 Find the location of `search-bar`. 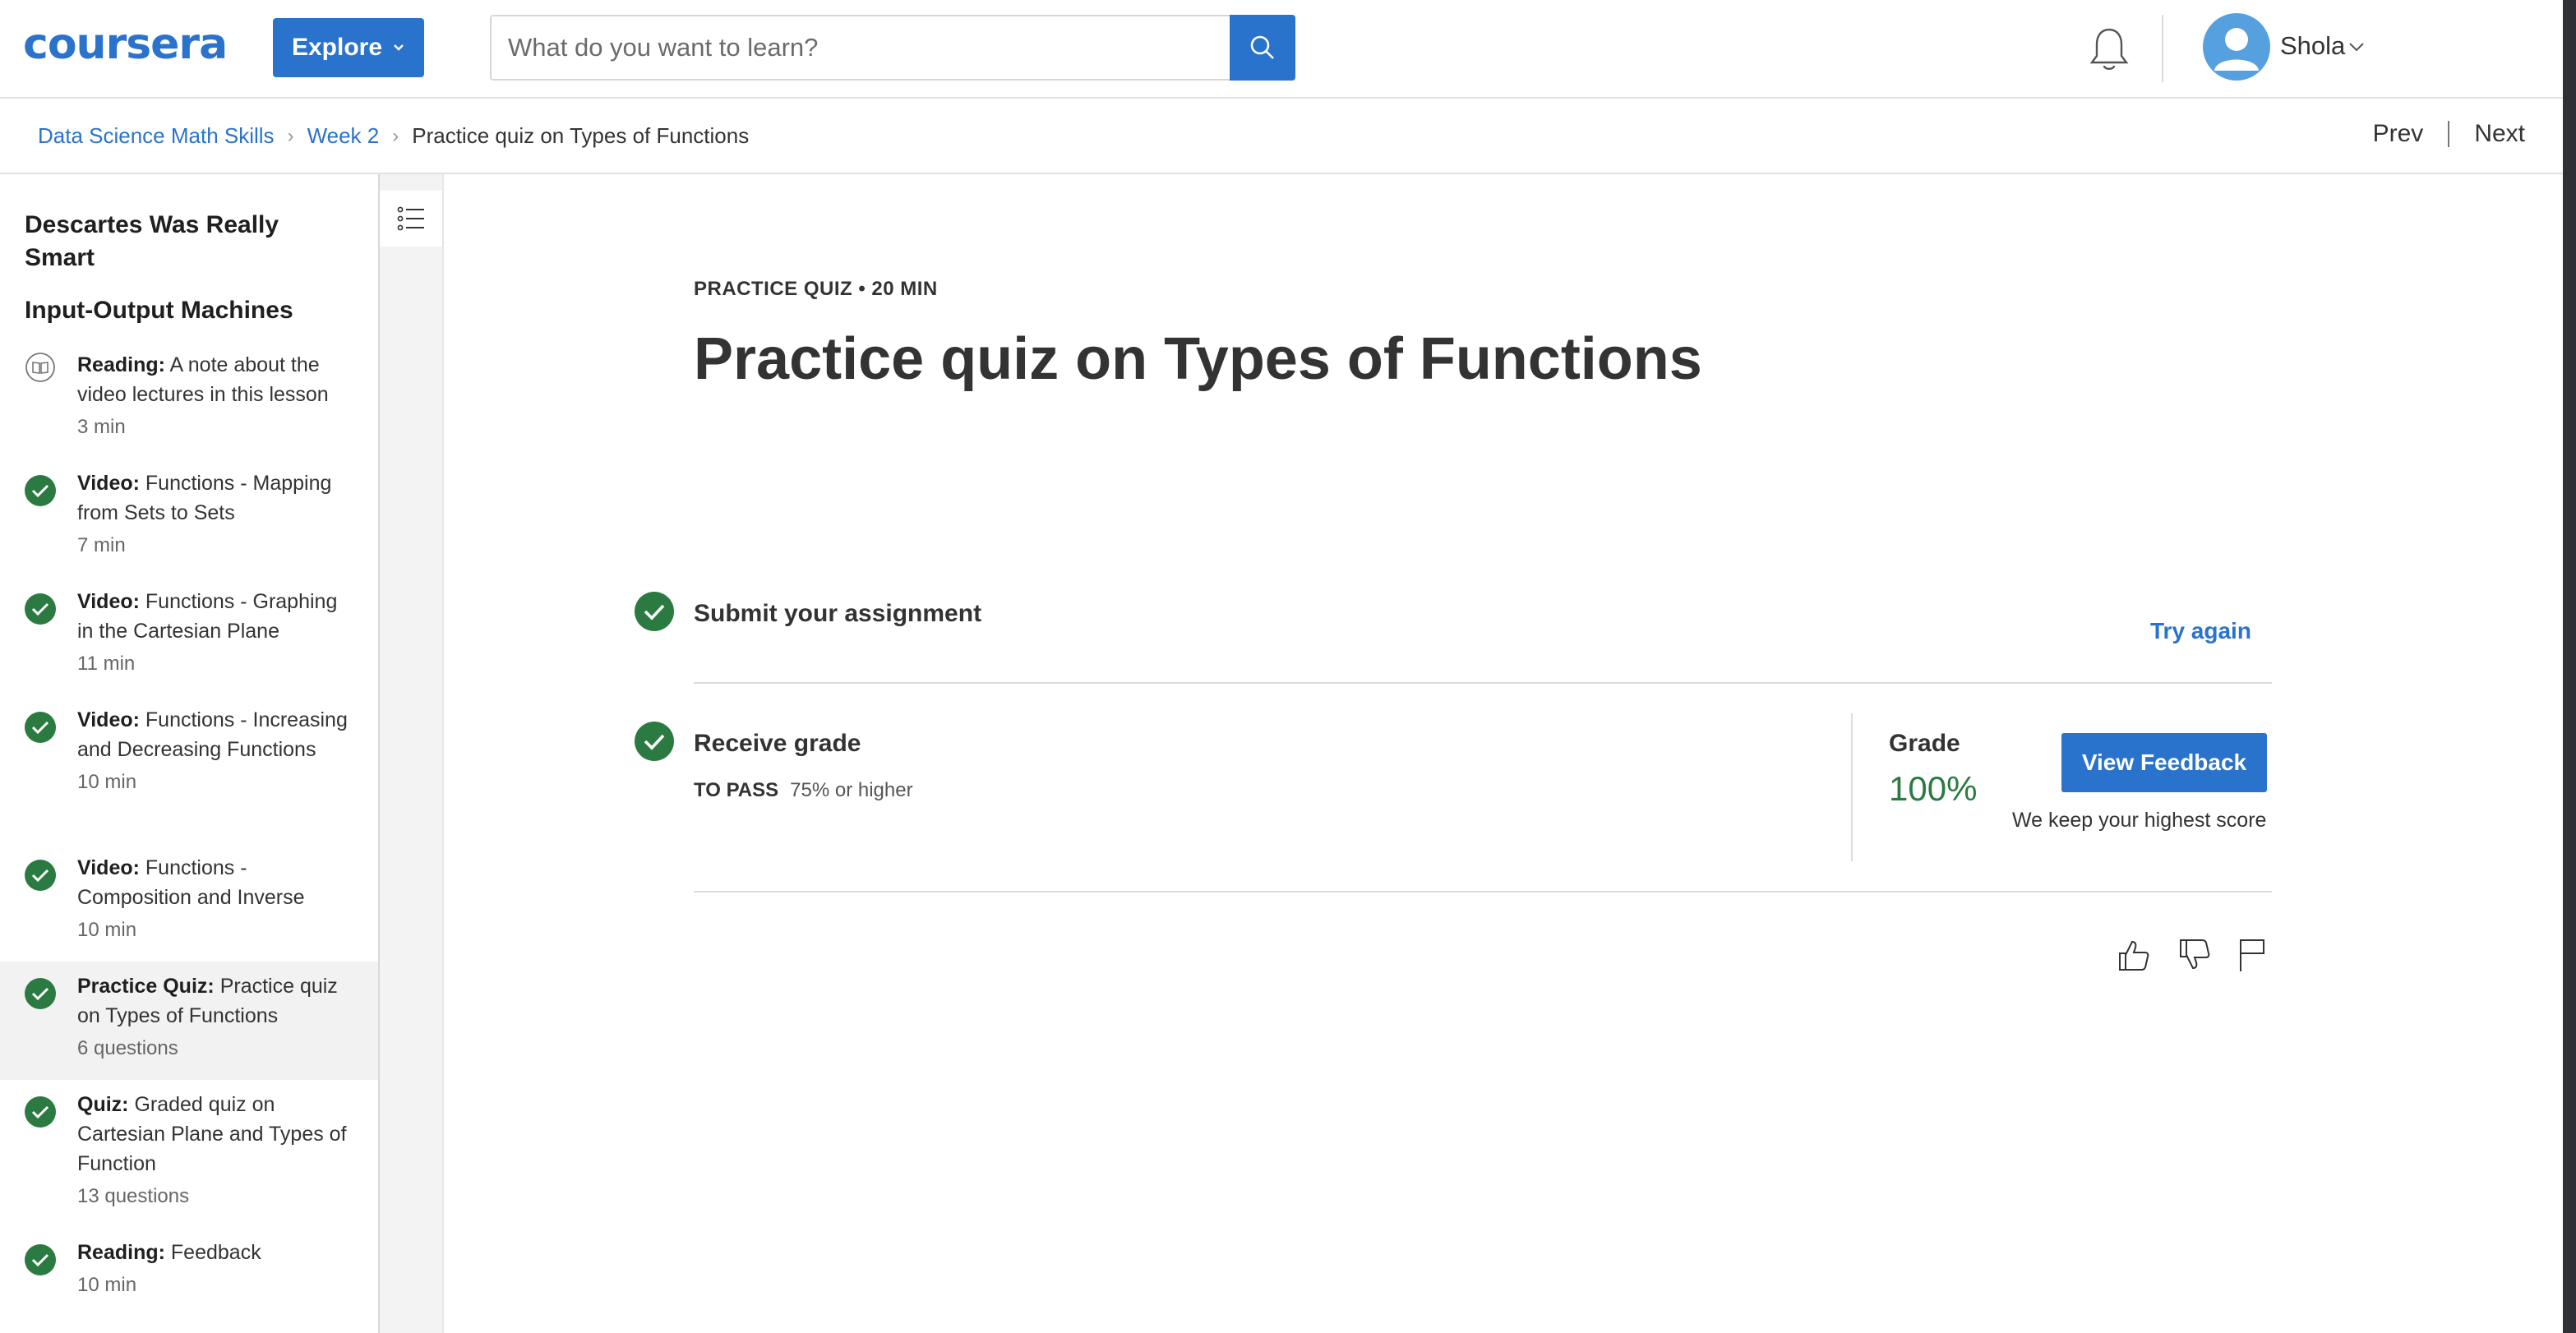

search-bar is located at coordinates (893, 48).